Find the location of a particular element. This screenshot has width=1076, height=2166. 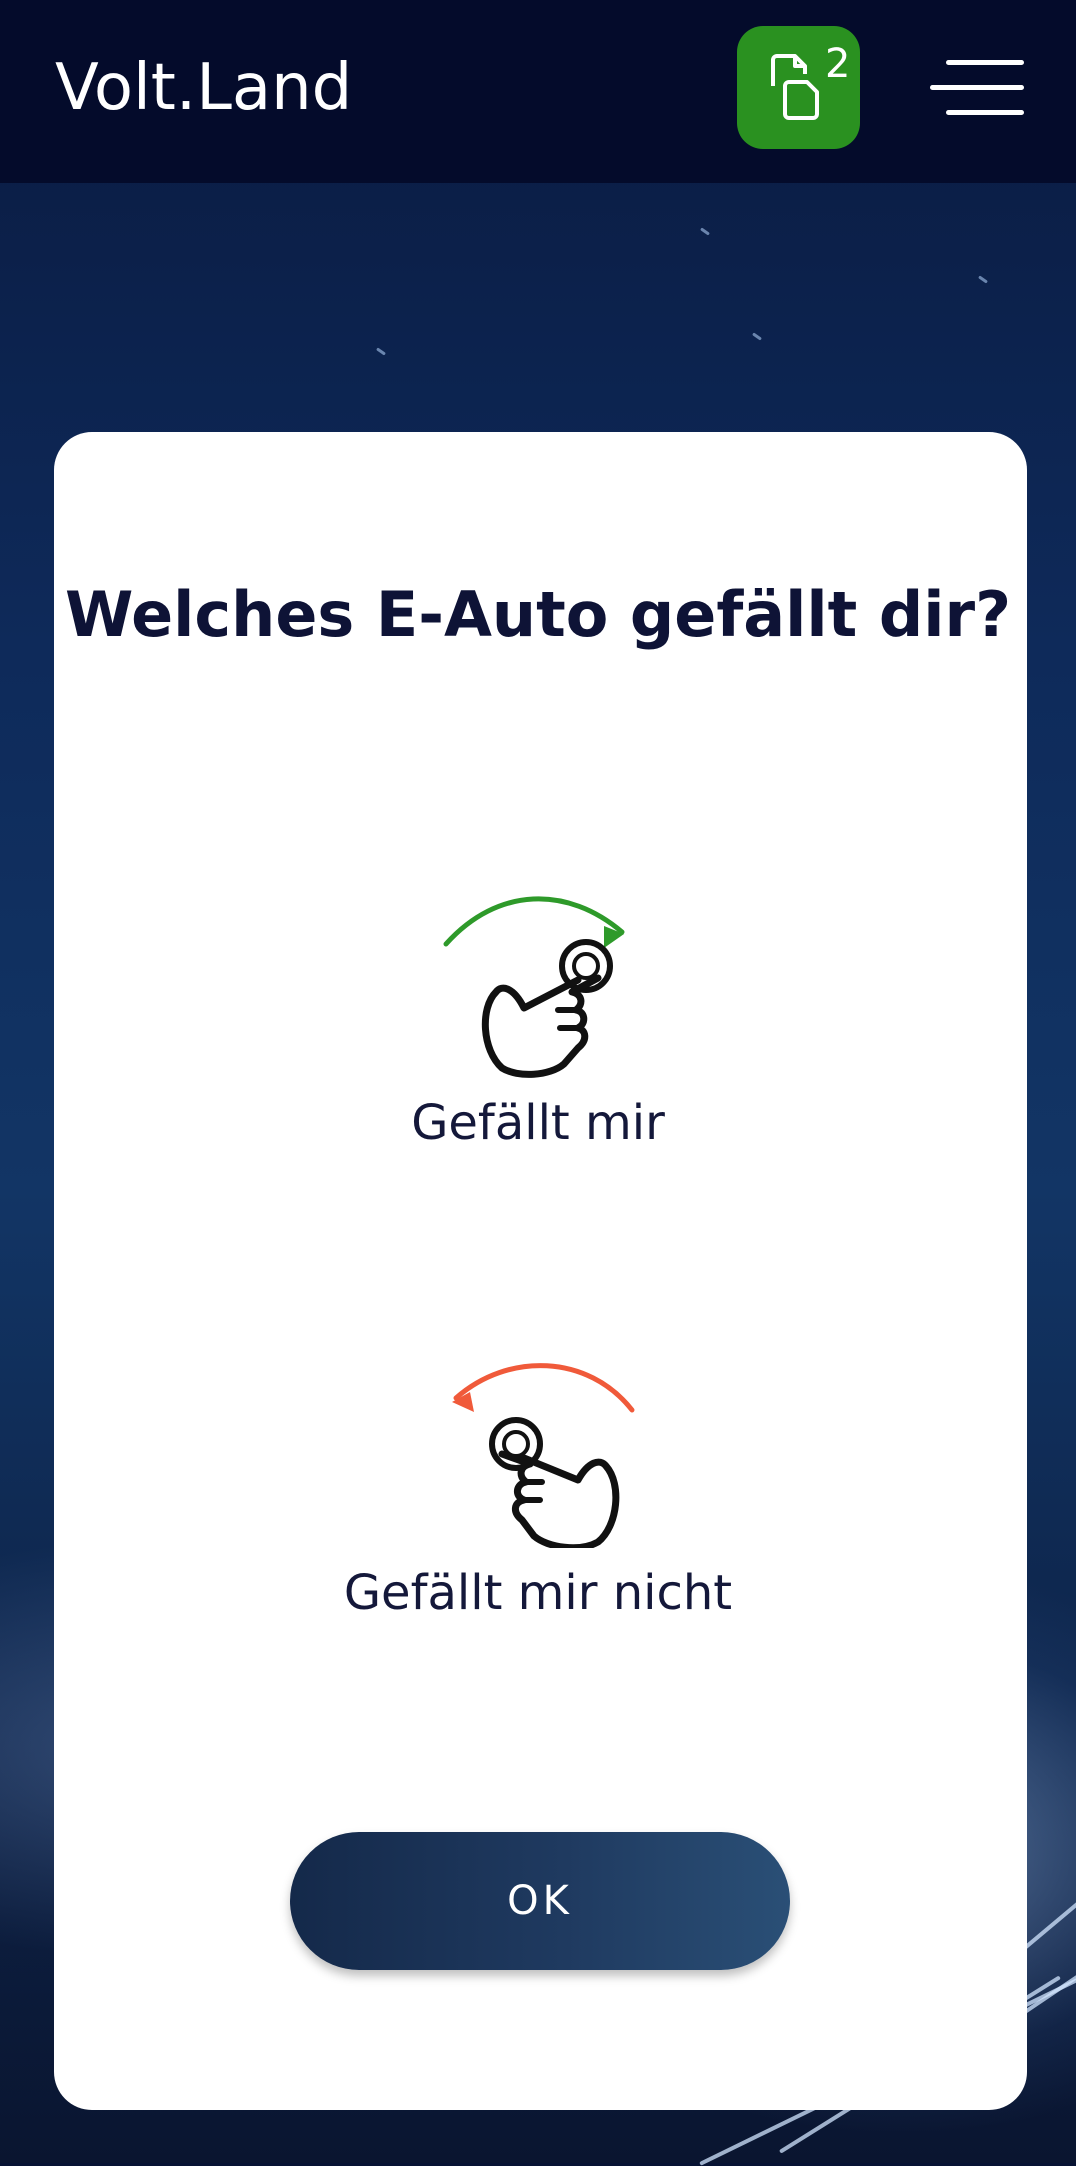

swipe-left-hand-icon is located at coordinates (543, 1455).